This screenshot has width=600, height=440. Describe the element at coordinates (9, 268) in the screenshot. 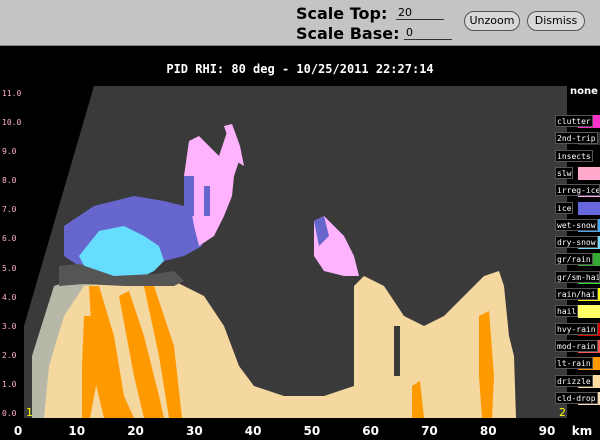

I see `y-tick-label: 5.0` at that location.